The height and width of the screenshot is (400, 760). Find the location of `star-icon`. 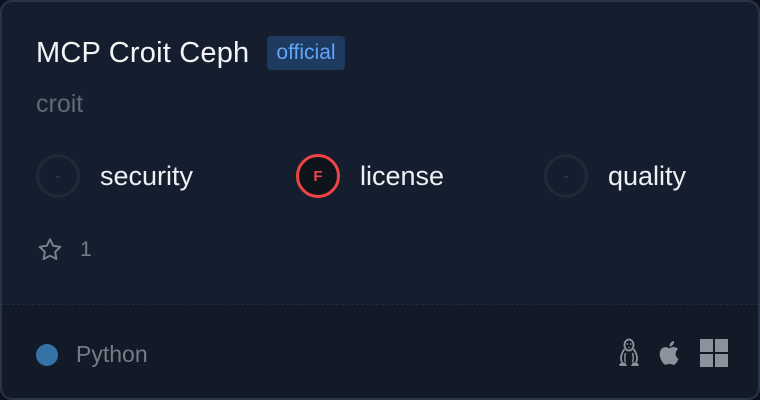

star-icon is located at coordinates (50, 249).